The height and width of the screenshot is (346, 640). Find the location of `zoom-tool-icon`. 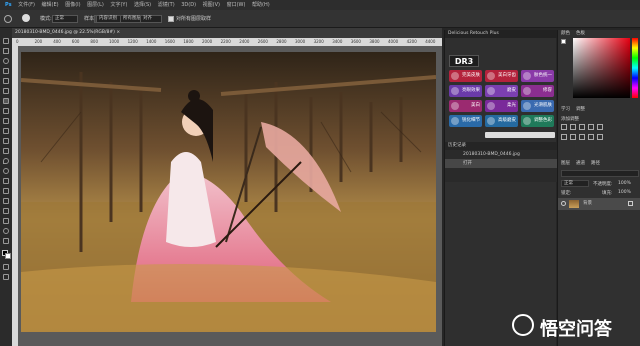

zoom-tool-icon is located at coordinates (6, 231).